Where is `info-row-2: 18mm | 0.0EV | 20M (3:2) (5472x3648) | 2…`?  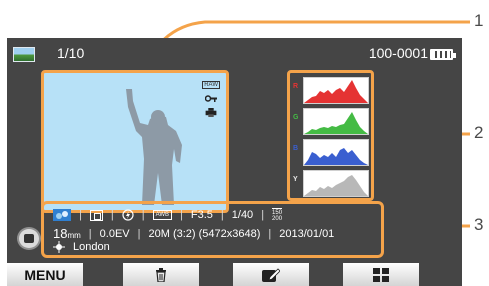 info-row-2: 18mm | 0.0EV | 20M (3:2) (5472x3648) | 2… is located at coordinates (194, 233).